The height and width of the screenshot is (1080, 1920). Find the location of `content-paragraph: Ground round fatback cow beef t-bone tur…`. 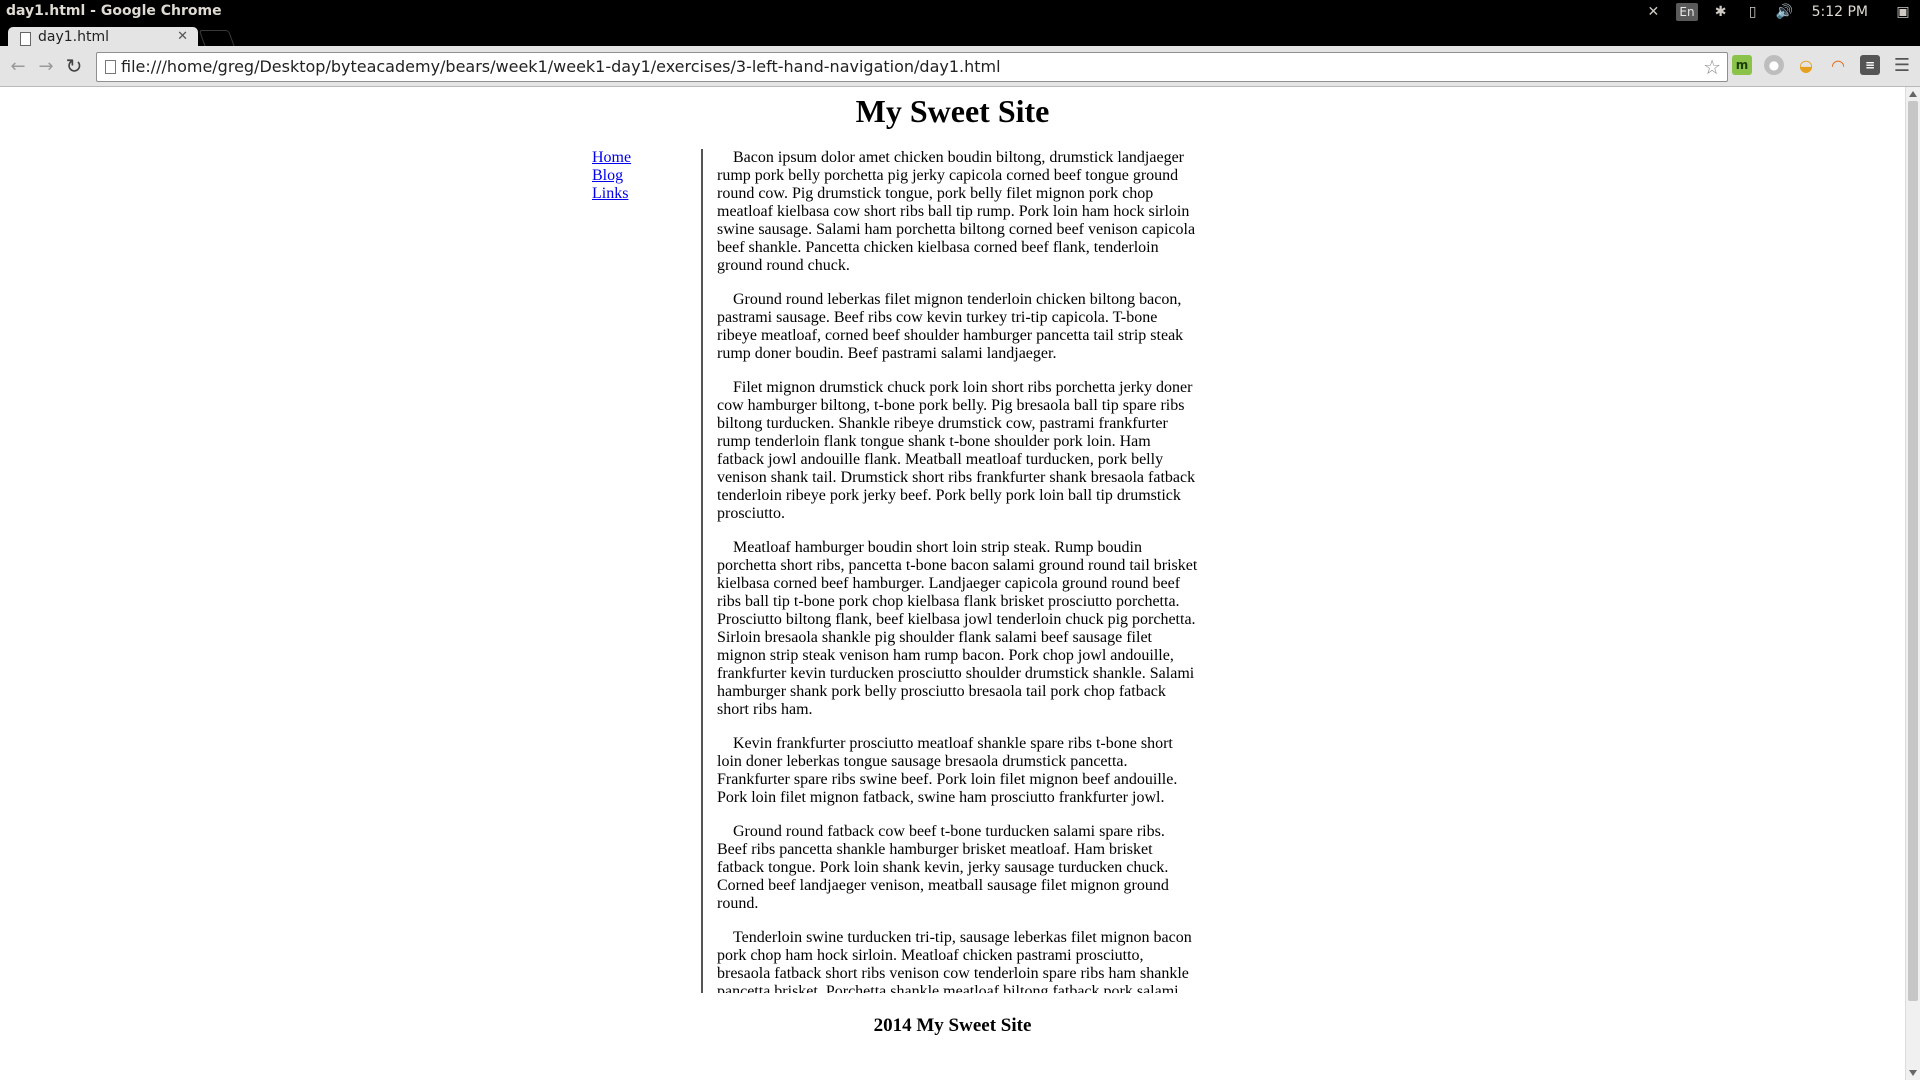

content-paragraph: Ground round fatback cow beef t-bone tur… is located at coordinates (943, 867).